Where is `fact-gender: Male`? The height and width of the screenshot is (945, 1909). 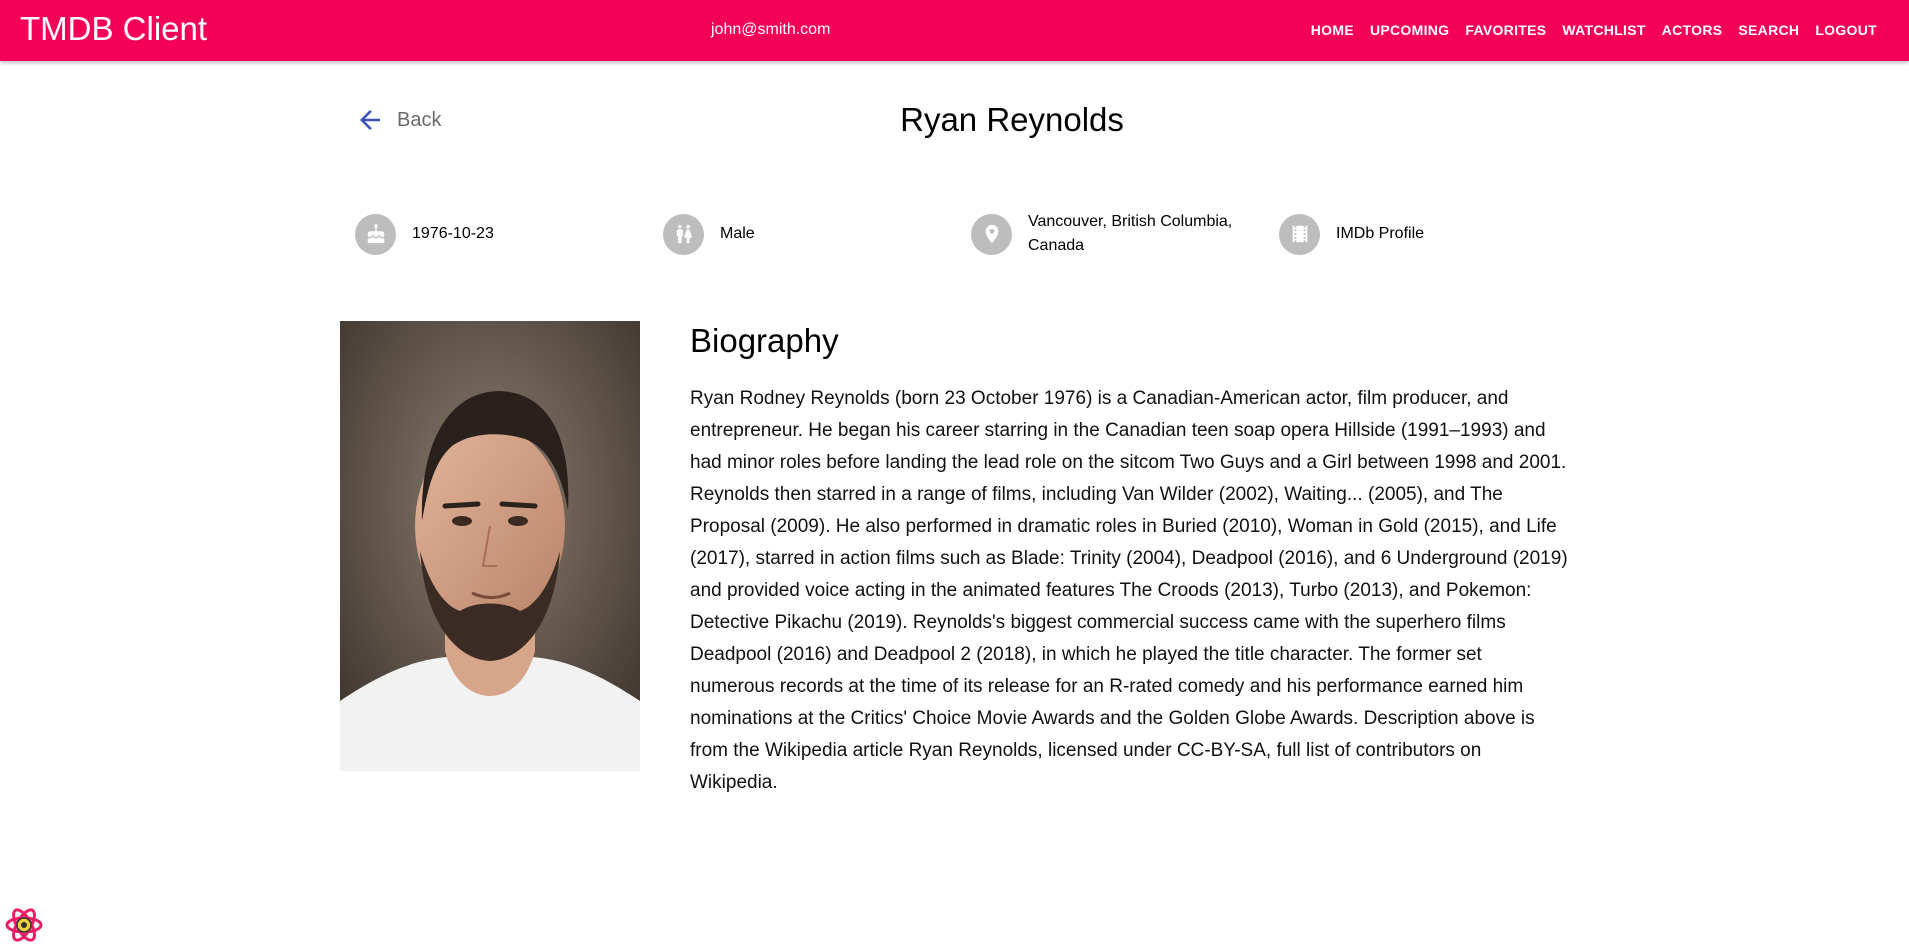
fact-gender: Male is located at coordinates (817, 234).